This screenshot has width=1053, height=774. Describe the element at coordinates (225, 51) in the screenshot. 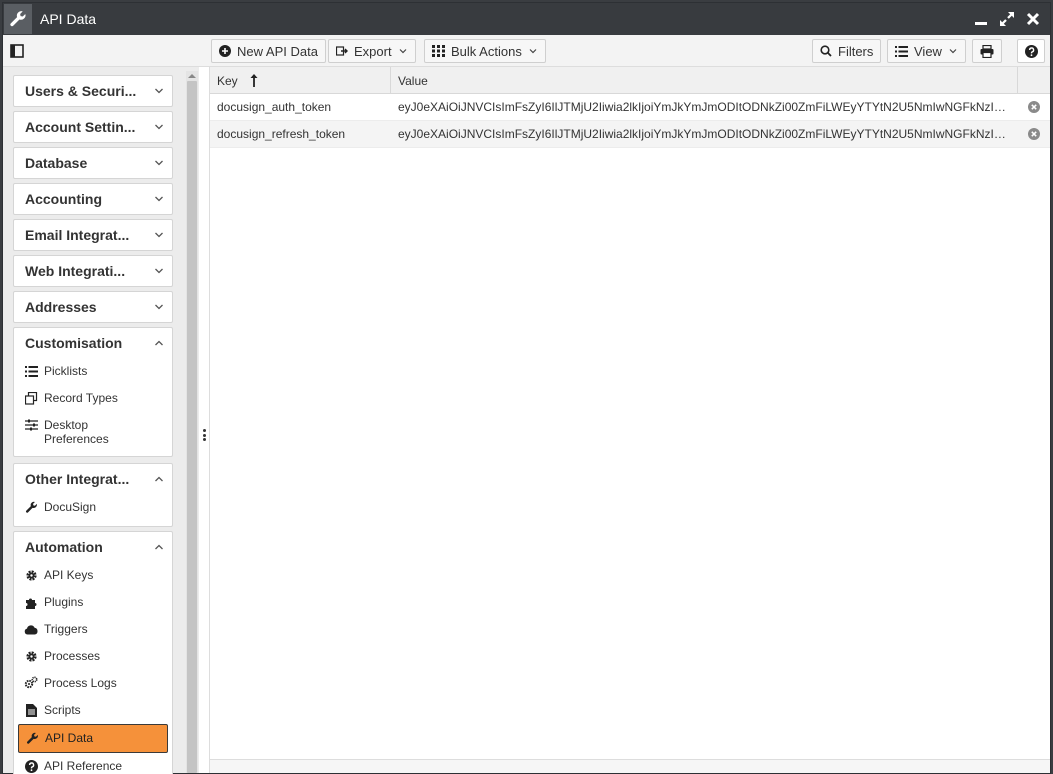

I see `plus-circle-icon` at that location.